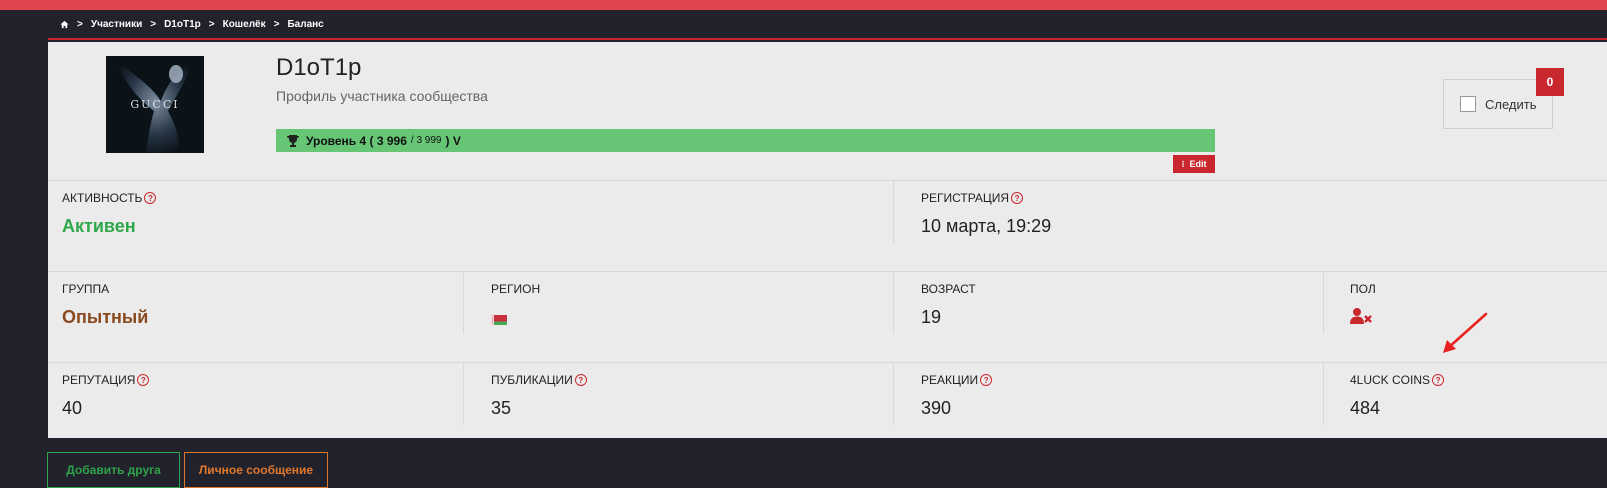 Image resolution: width=1607 pixels, height=488 pixels. Describe the element at coordinates (99, 380) in the screenshot. I see `reputation-label-text: РЕПУТАЦИЯ` at that location.